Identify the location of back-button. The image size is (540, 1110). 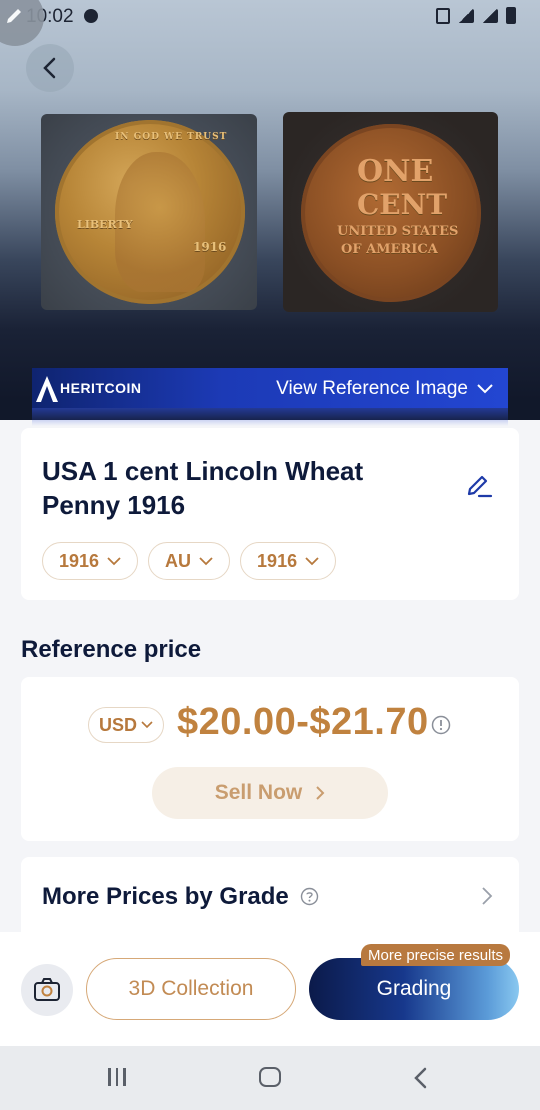
(50, 68).